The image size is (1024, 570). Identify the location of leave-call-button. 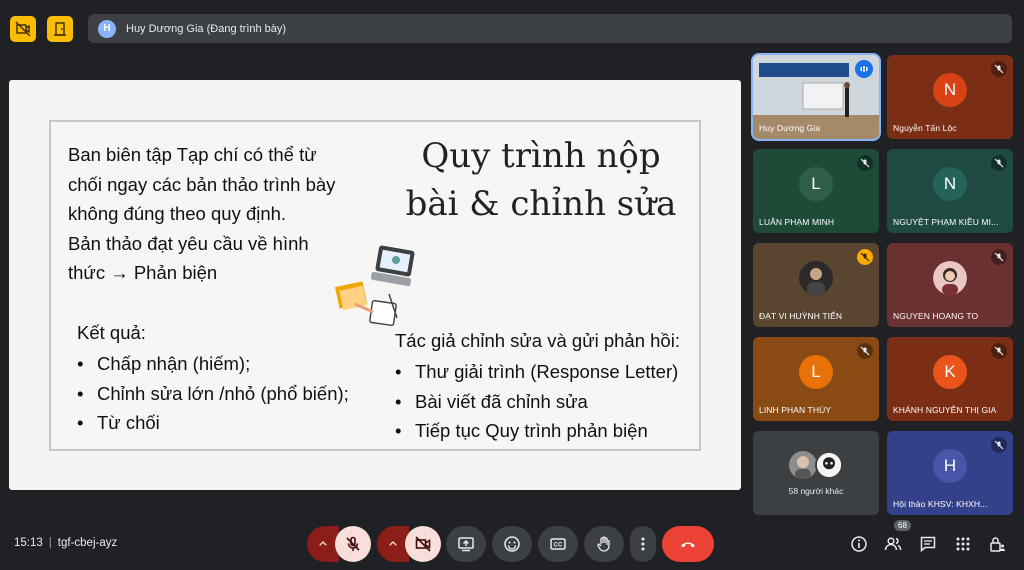
(688, 544).